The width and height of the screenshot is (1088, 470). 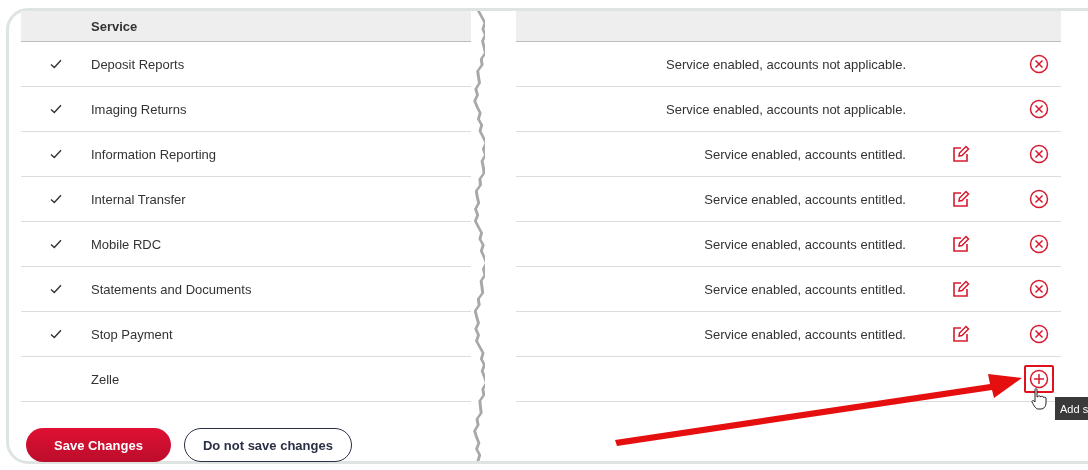 I want to click on service-name: Zelle, so click(x=105, y=379).